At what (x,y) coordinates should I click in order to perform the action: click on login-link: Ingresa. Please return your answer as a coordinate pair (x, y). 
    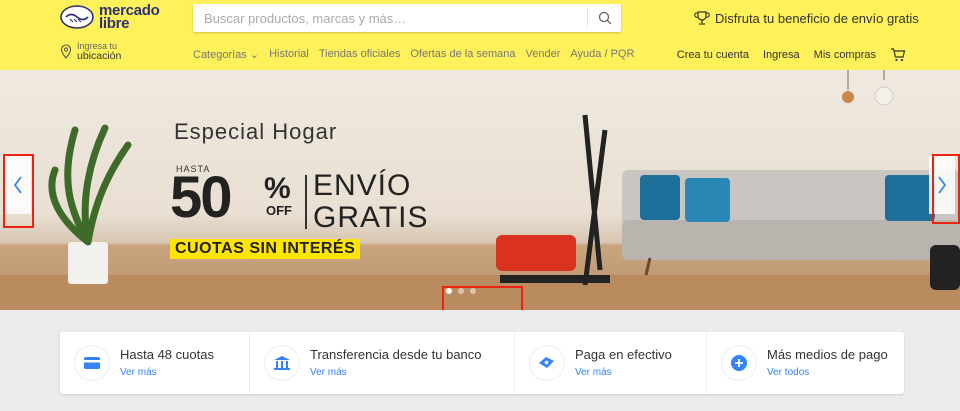
    Looking at the image, I should click on (781, 55).